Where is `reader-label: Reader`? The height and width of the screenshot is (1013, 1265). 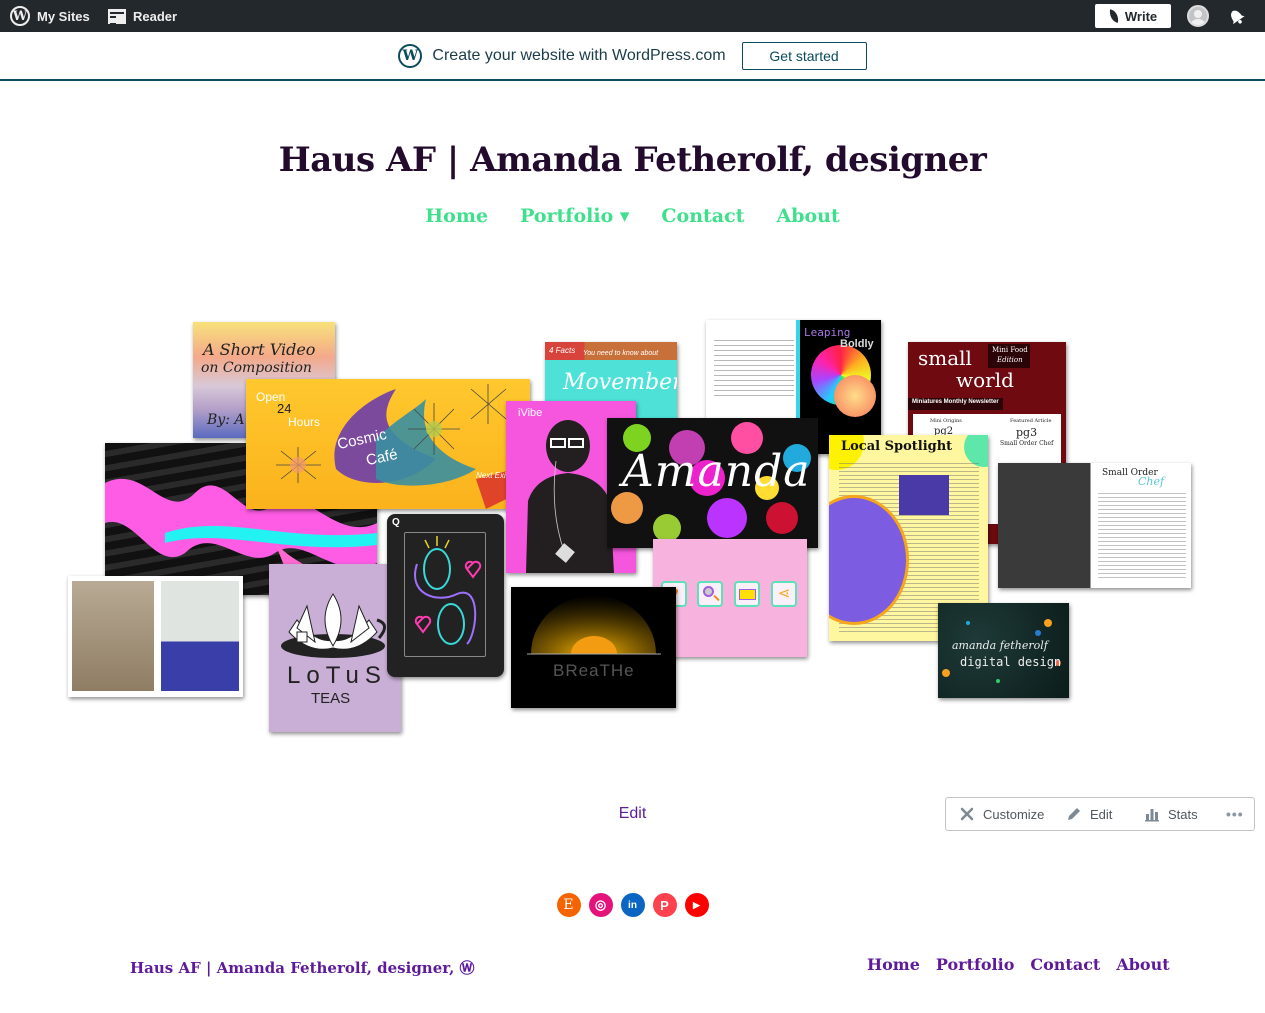 reader-label: Reader is located at coordinates (155, 16).